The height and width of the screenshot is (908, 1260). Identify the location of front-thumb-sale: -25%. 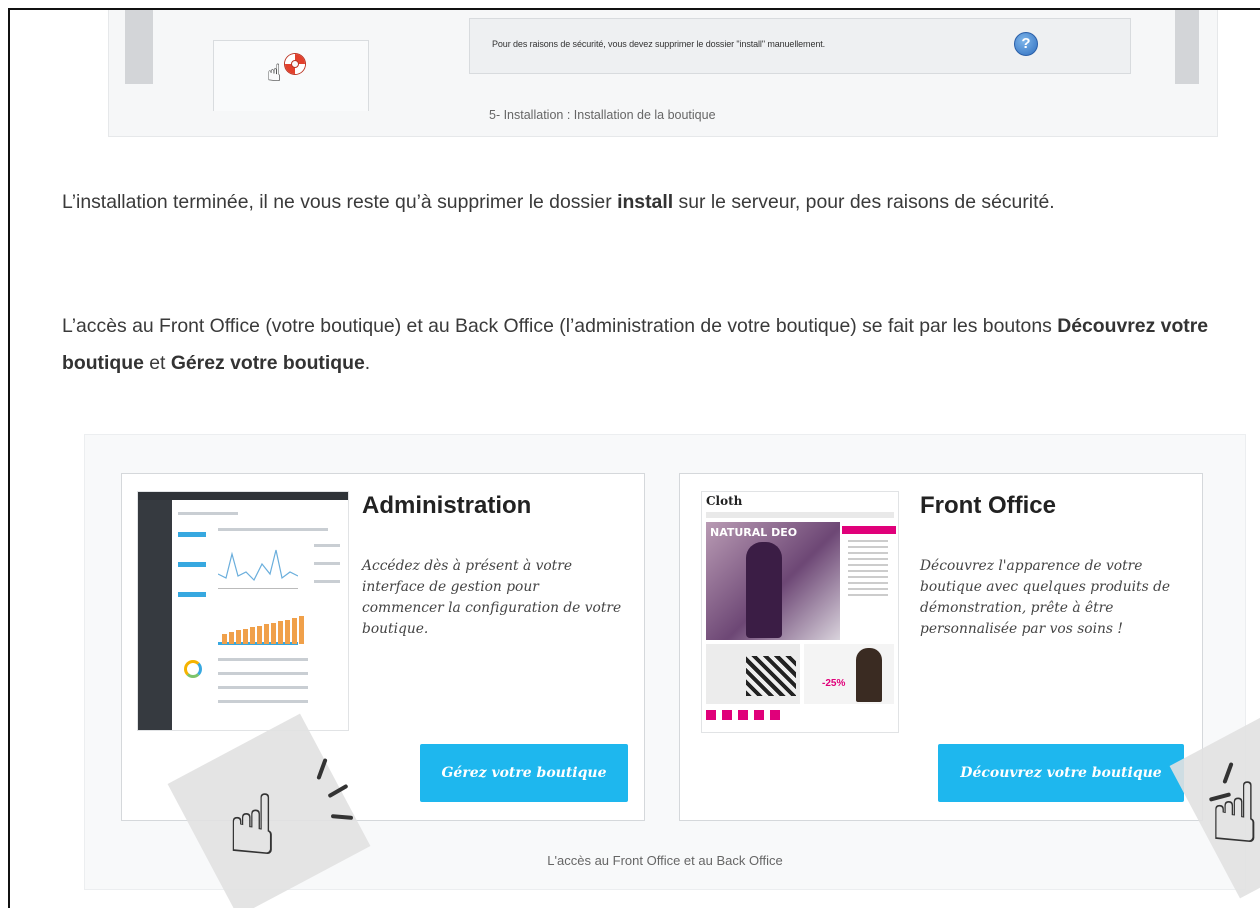
(834, 683).